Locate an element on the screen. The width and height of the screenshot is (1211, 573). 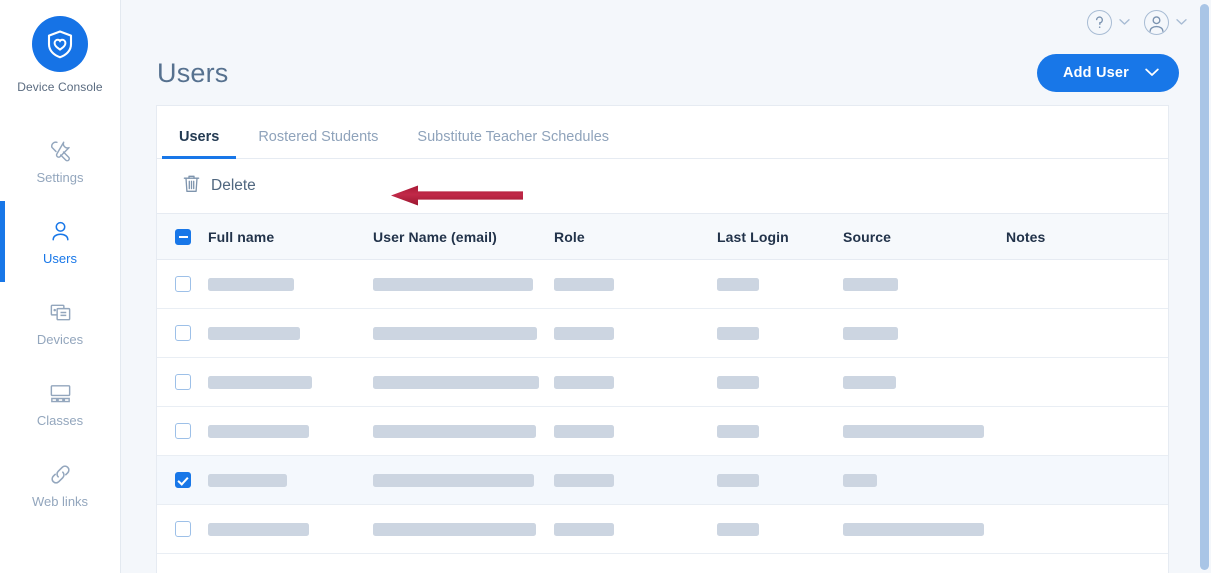
scrollbar-thumb is located at coordinates (1204, 287).